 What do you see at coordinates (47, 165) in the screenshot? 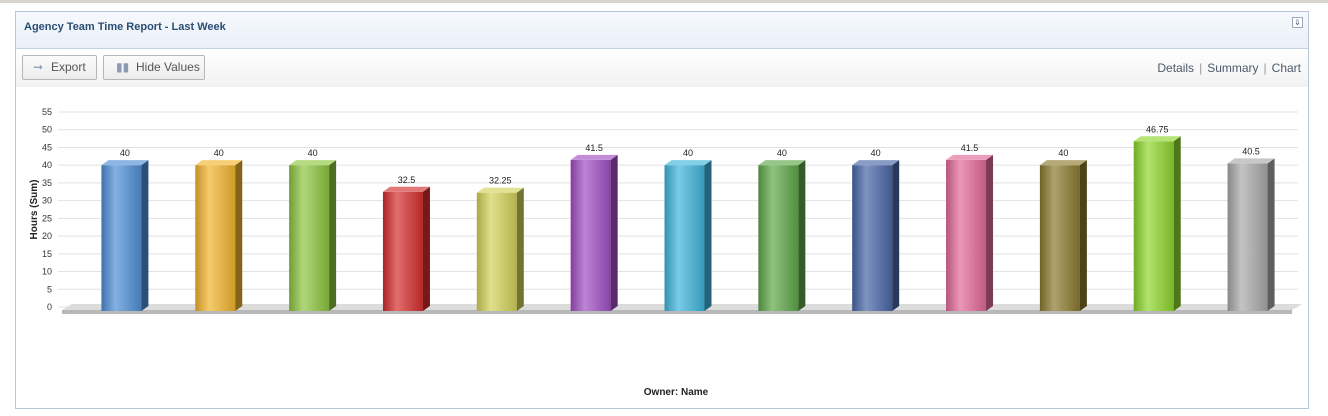
I see `y-tick-label: 40` at bounding box center [47, 165].